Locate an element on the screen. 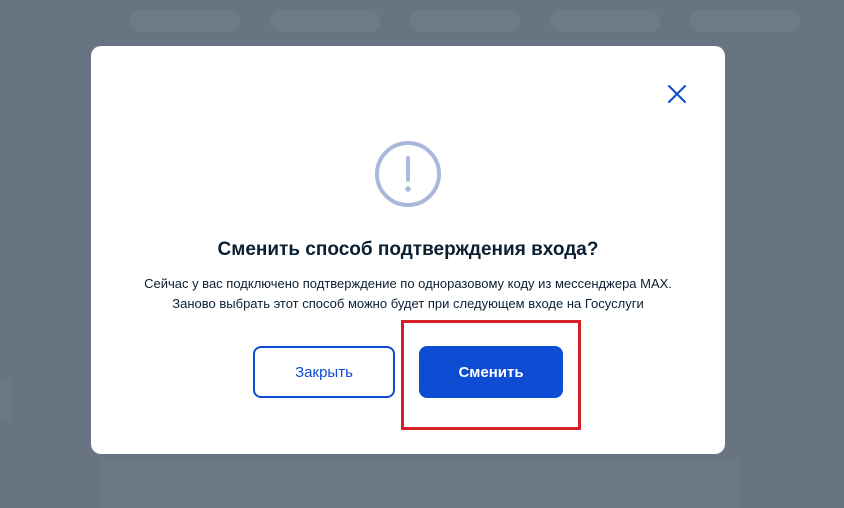 This screenshot has height=508, width=844. close-button: Закрыть is located at coordinates (324, 372).